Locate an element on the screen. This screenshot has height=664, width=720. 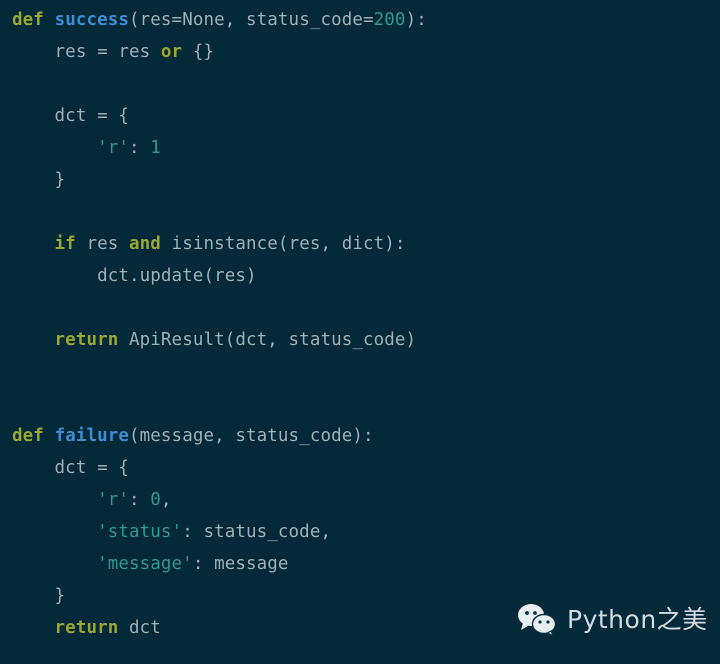
code-token-kw: and is located at coordinates (145, 244).